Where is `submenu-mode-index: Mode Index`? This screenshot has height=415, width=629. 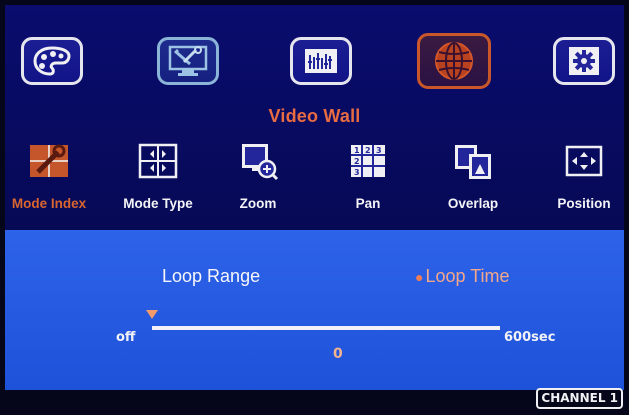 submenu-mode-index: Mode Index is located at coordinates (49, 174).